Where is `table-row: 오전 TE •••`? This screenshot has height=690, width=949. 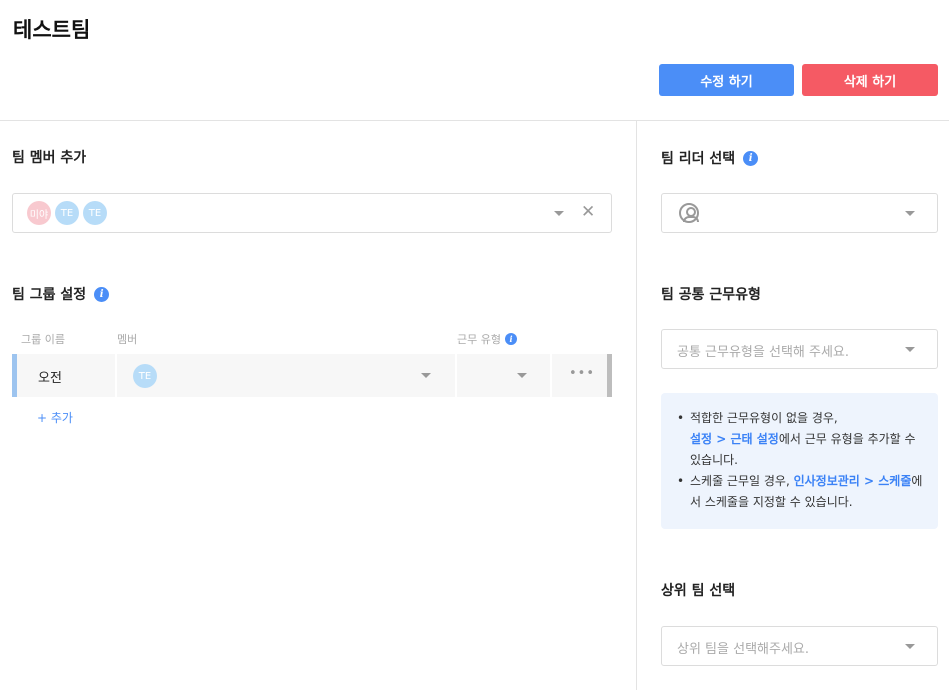
table-row: 오전 TE ••• is located at coordinates (312, 375).